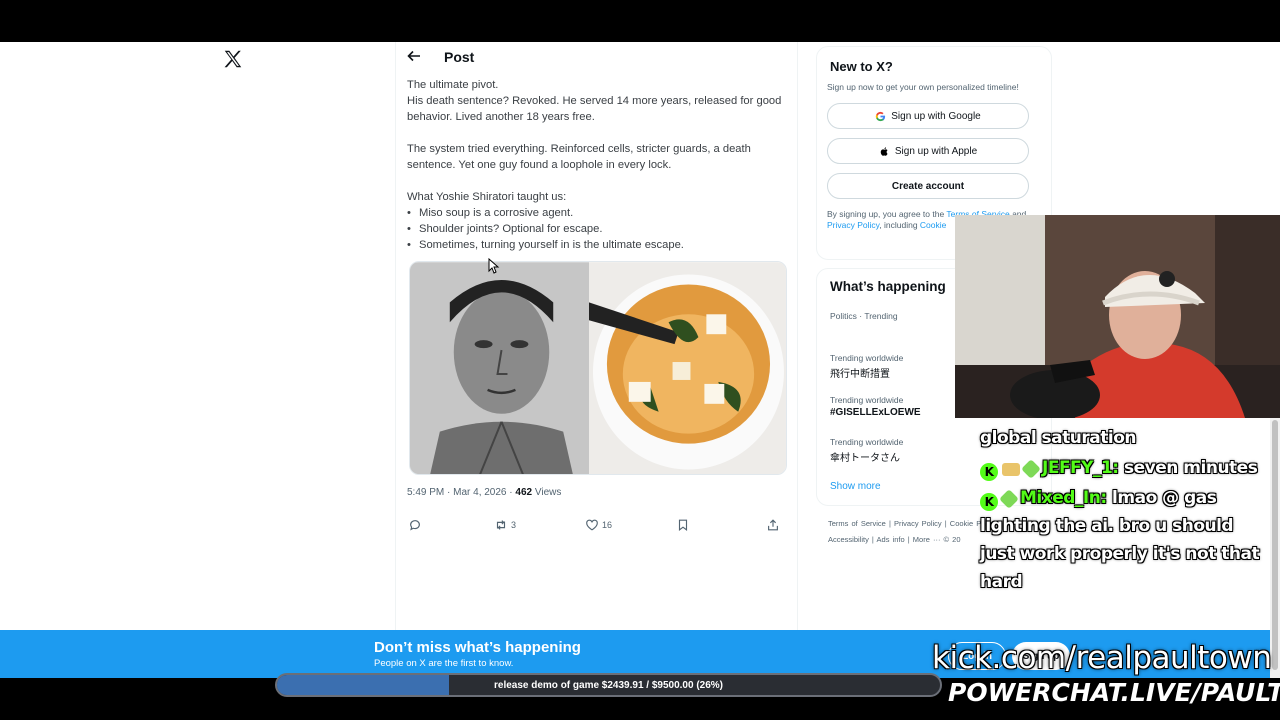 The image size is (1280, 720). What do you see at coordinates (514, 525) in the screenshot?
I see `repost-count: 3` at bounding box center [514, 525].